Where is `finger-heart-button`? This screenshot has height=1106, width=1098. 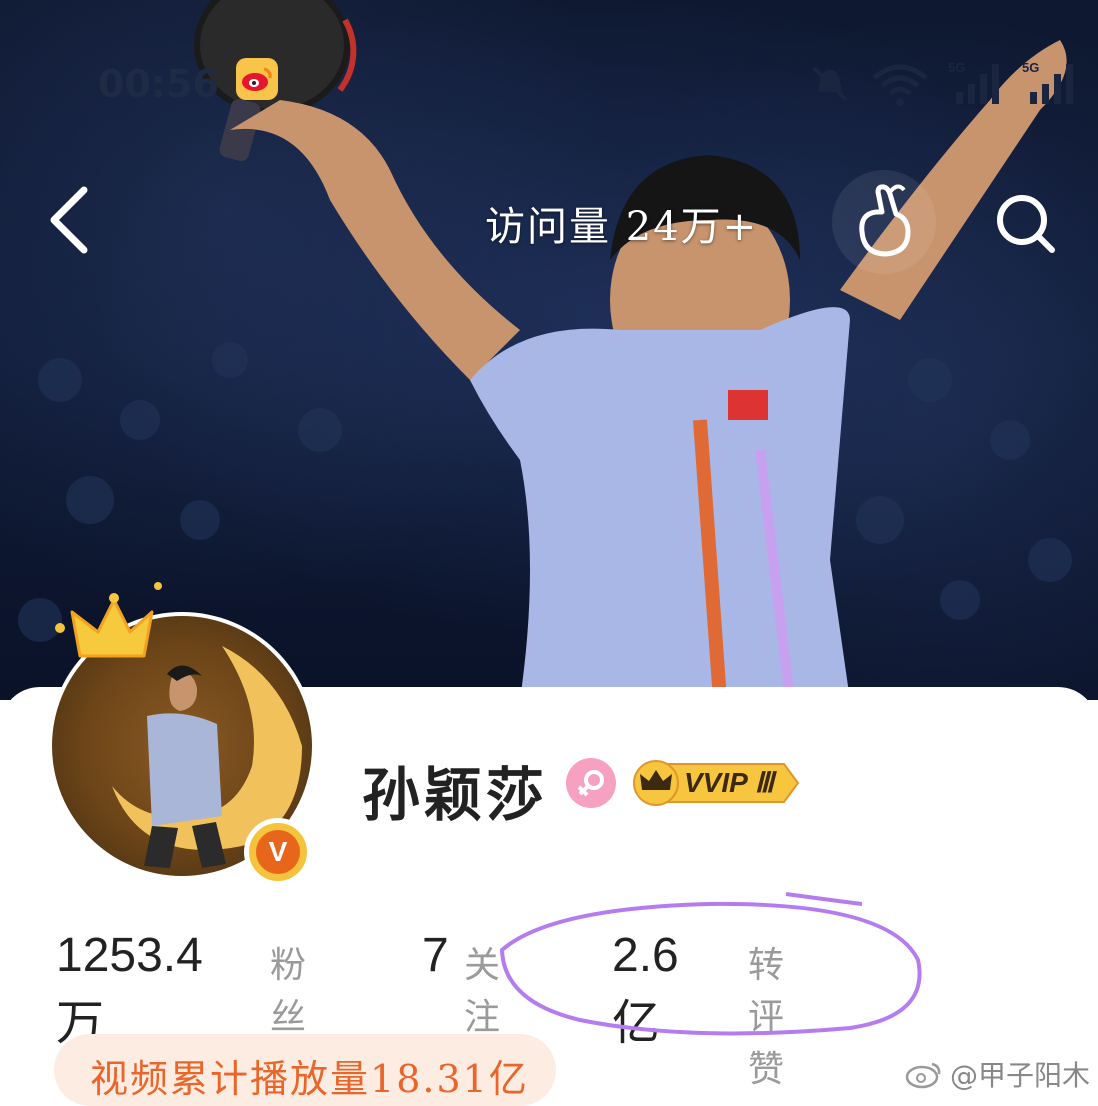
finger-heart-button is located at coordinates (884, 222).